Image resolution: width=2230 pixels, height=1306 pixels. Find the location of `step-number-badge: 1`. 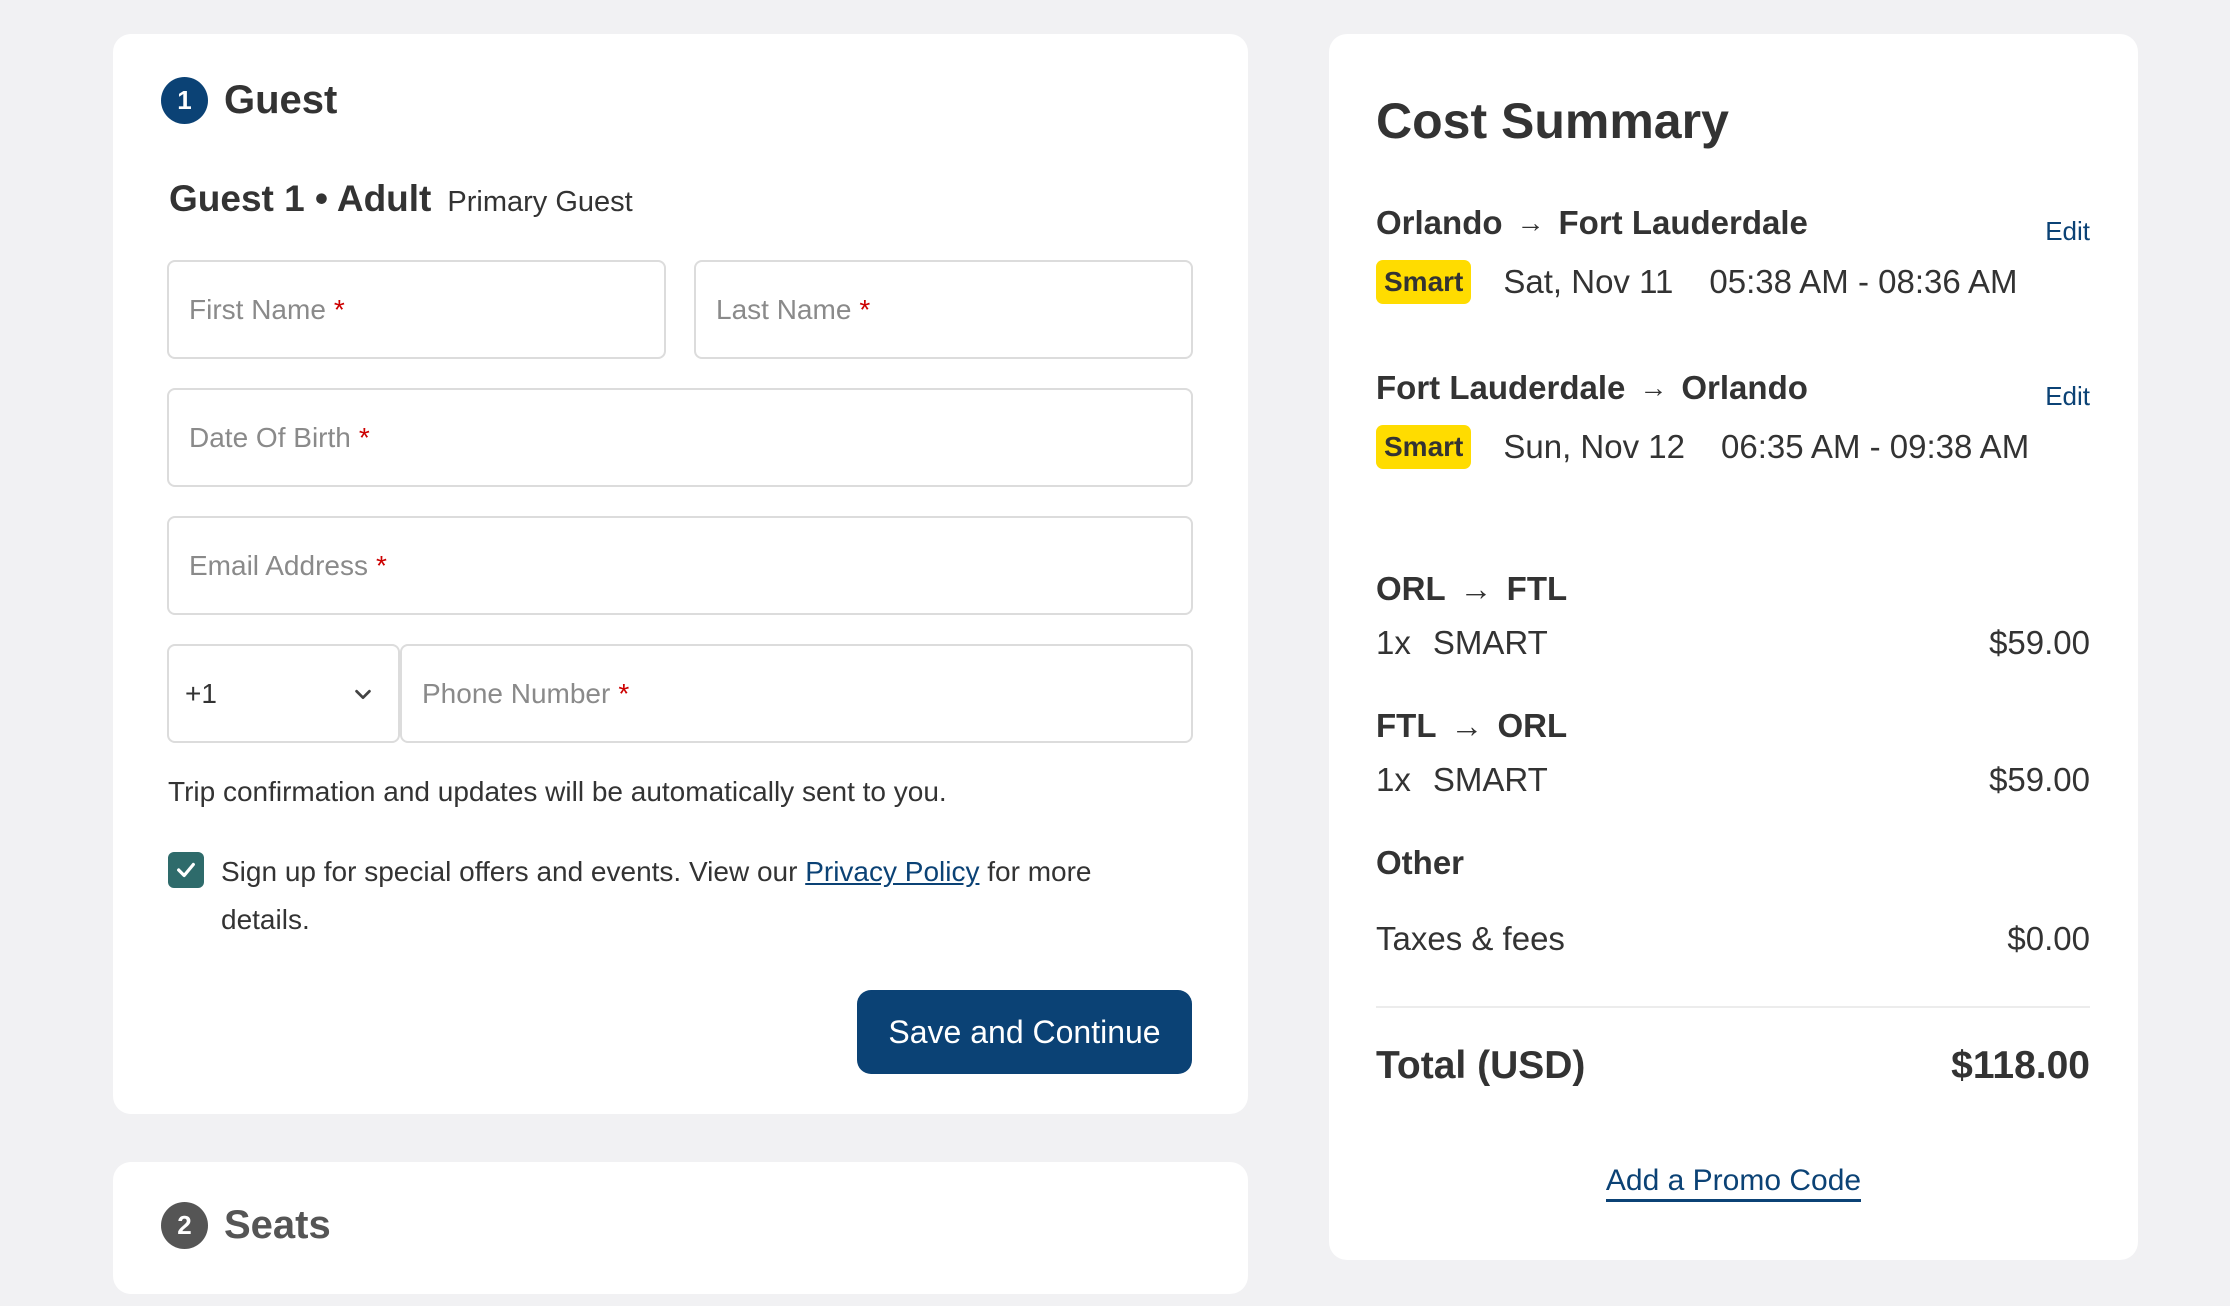

step-number-badge: 1 is located at coordinates (184, 100).